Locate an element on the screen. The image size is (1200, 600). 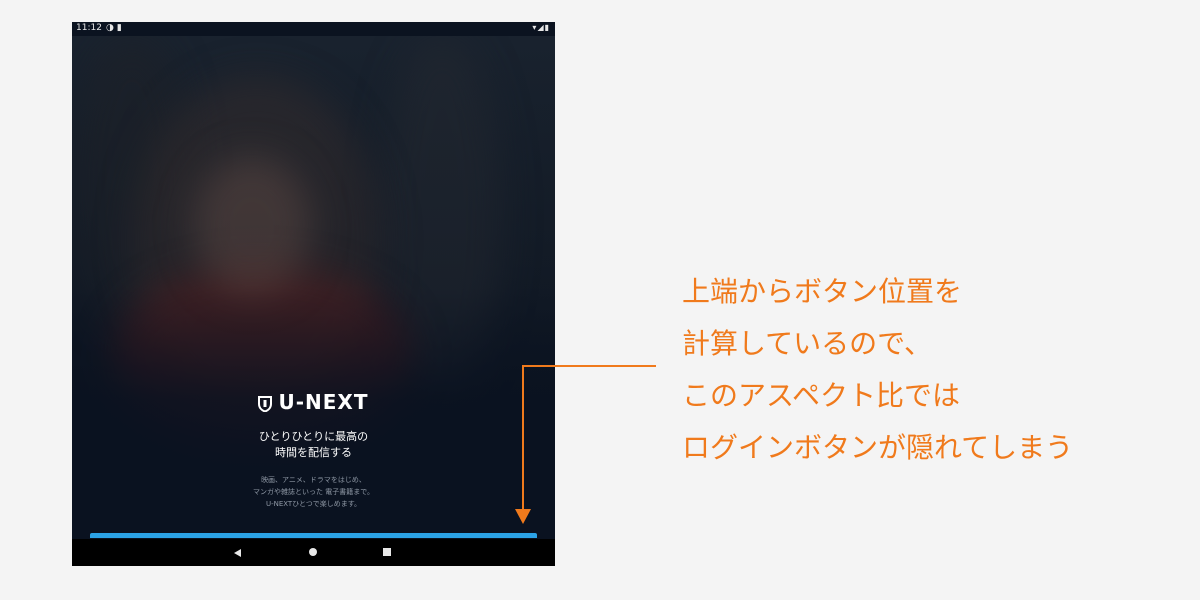
recents-icon is located at coordinates (387, 552).